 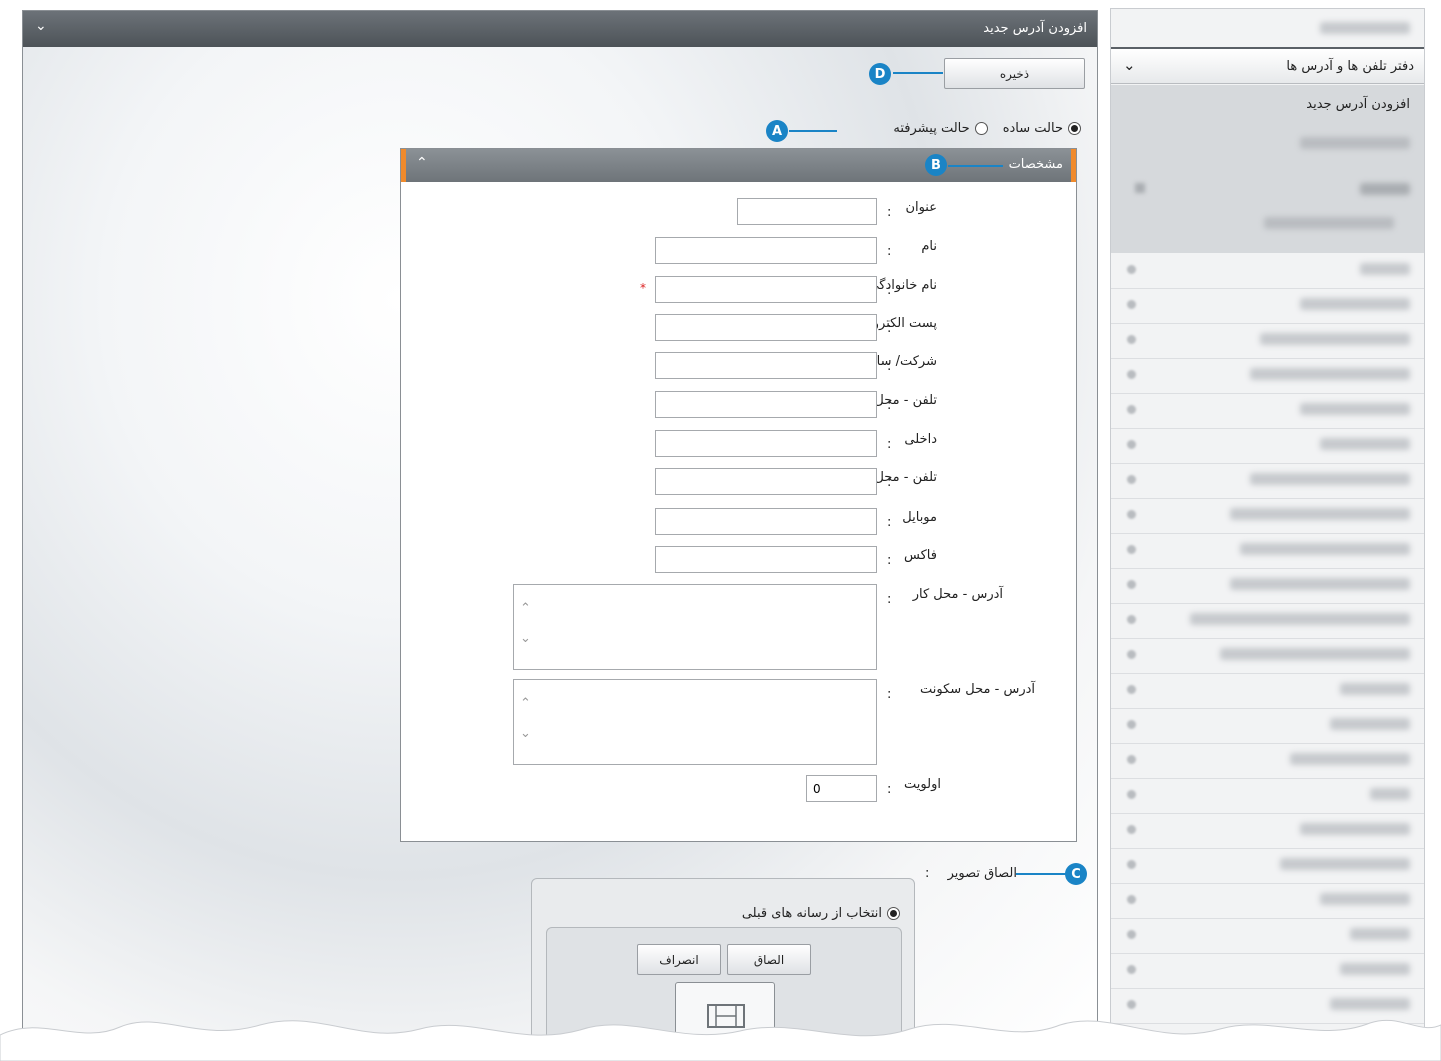 I want to click on save-button: ذخیره, so click(x=1014, y=73).